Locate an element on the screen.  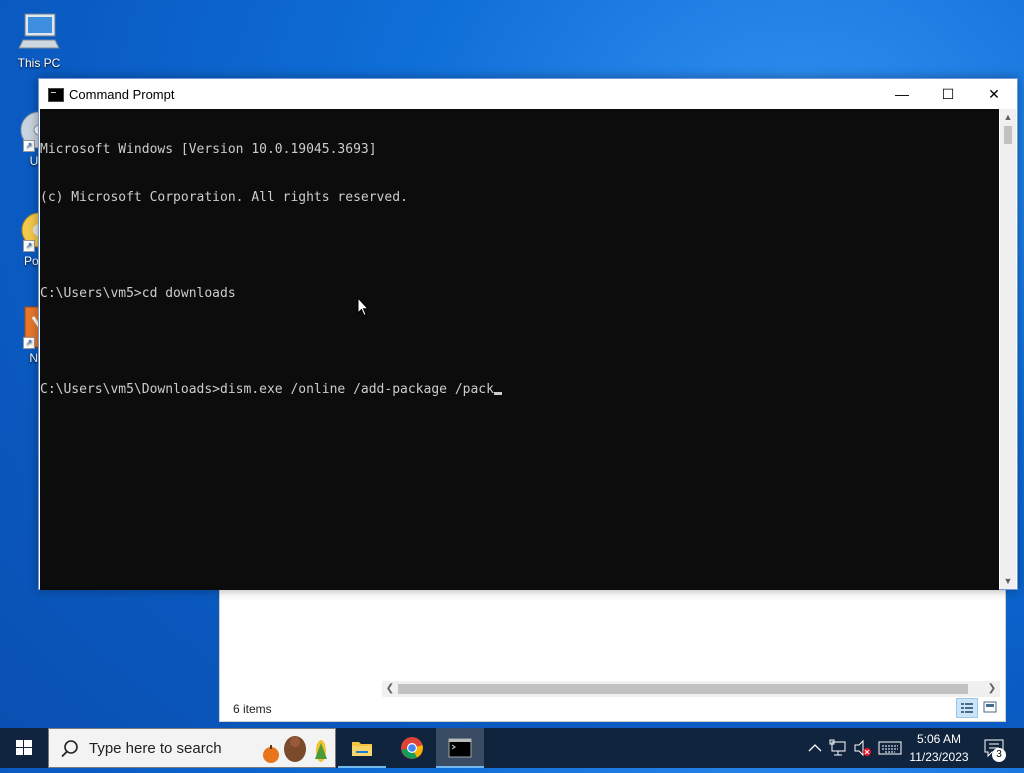
cmd-app-icon is located at coordinates (56, 95).